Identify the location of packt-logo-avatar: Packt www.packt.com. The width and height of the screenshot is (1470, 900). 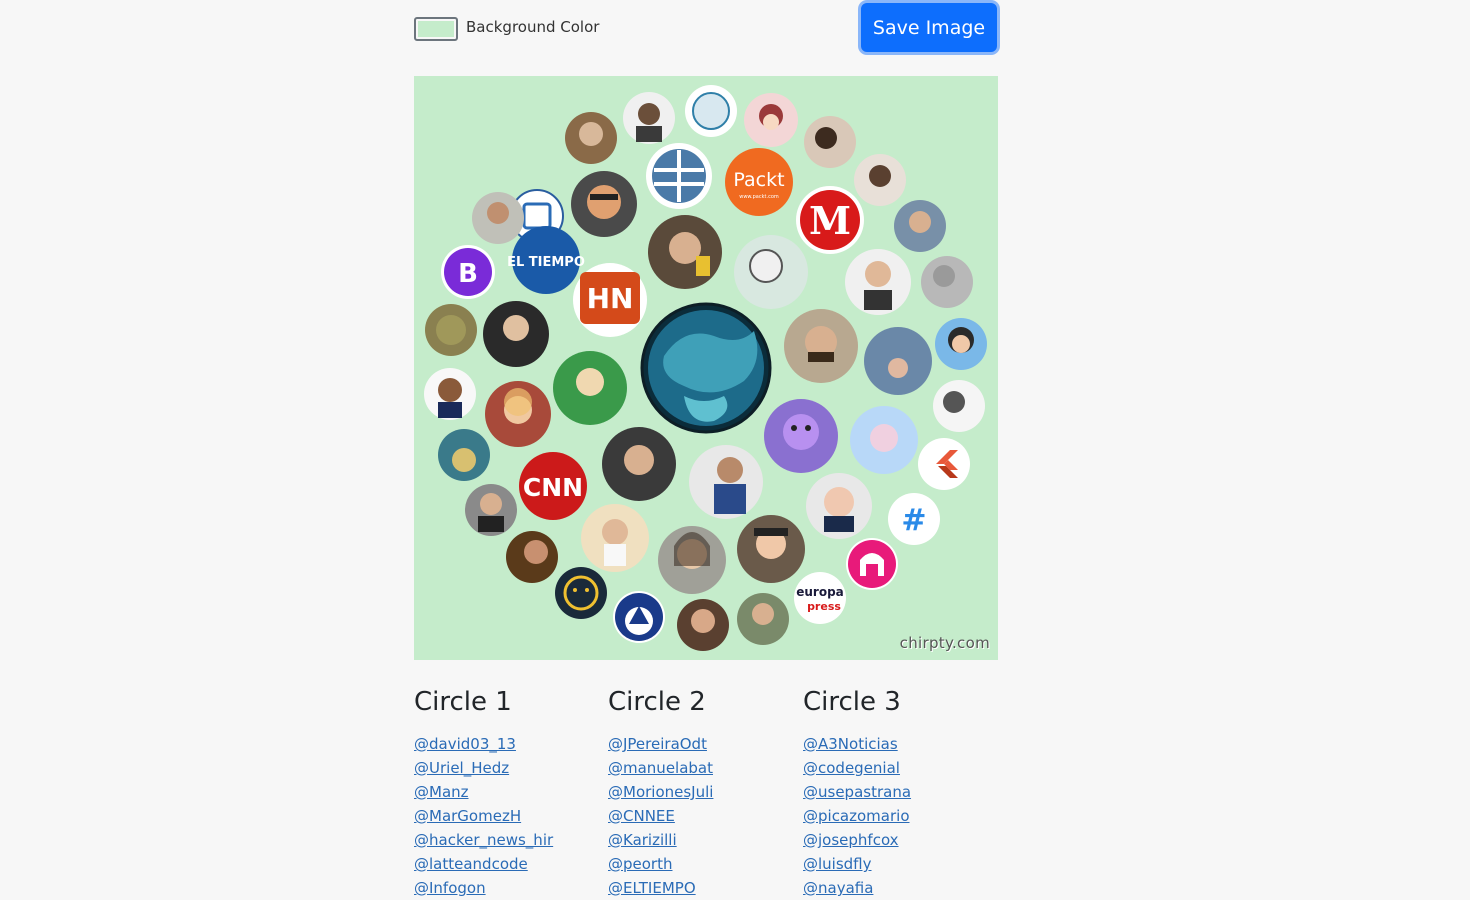
(759, 182).